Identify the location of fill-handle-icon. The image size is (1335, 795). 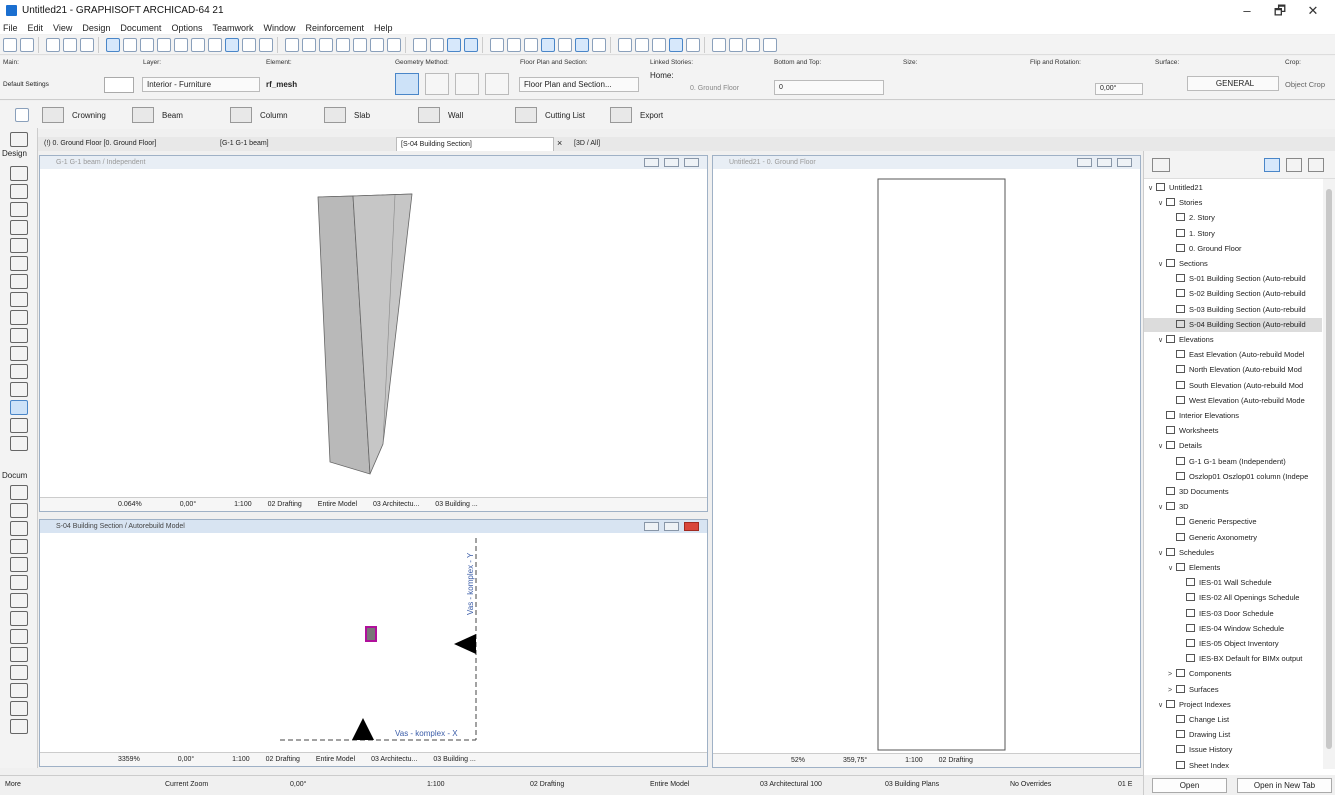
(565, 44).